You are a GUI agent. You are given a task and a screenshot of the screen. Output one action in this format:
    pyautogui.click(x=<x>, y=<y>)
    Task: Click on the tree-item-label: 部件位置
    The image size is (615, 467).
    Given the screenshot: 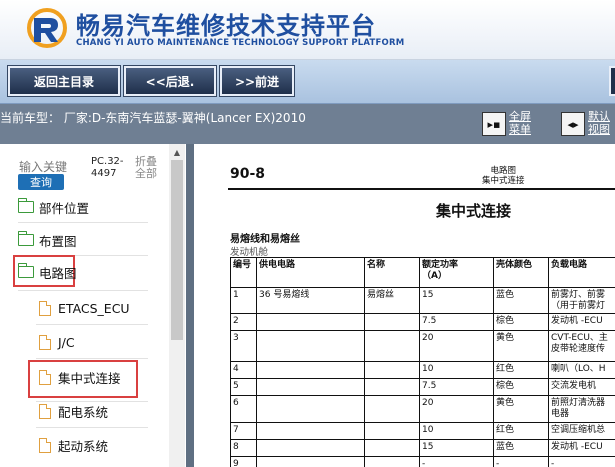 What is the action you would take?
    pyautogui.click(x=64, y=208)
    